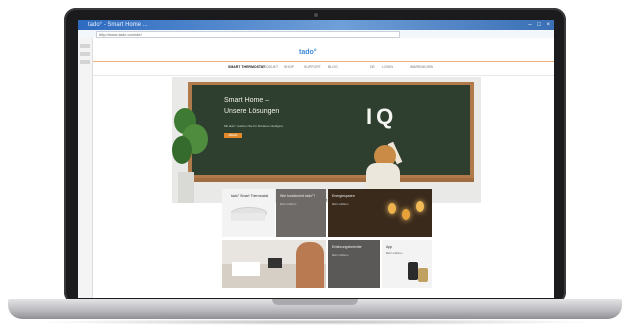  I want to click on tablet-icon, so click(275, 263).